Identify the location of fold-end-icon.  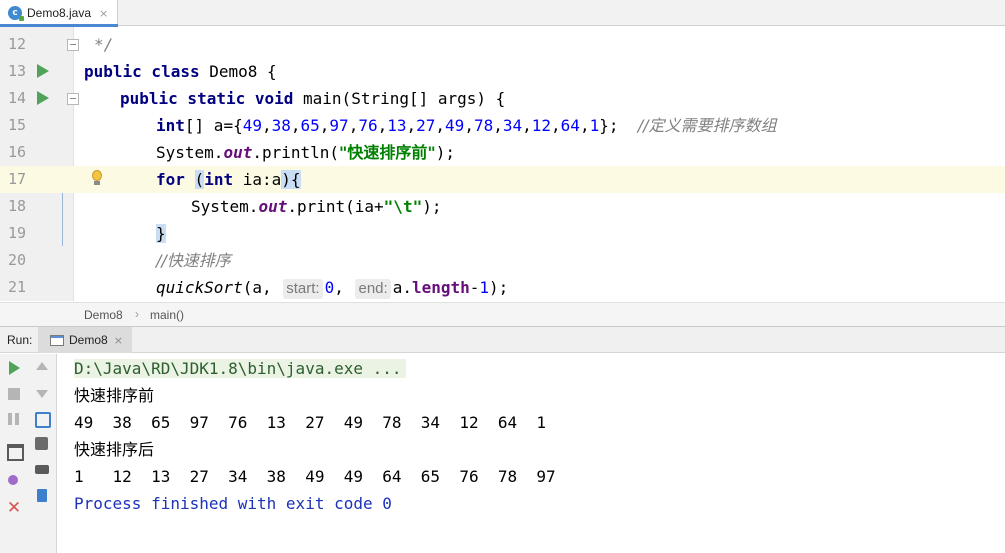
(73, 45).